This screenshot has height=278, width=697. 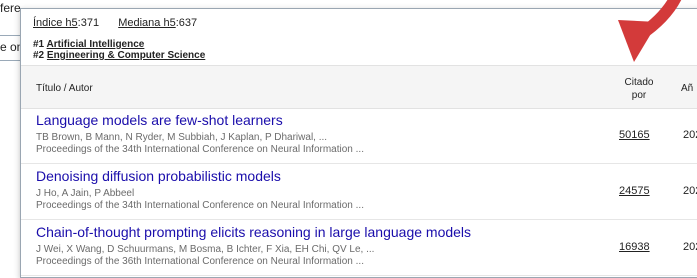 I want to click on category-rank-number: #1, so click(x=39, y=44).